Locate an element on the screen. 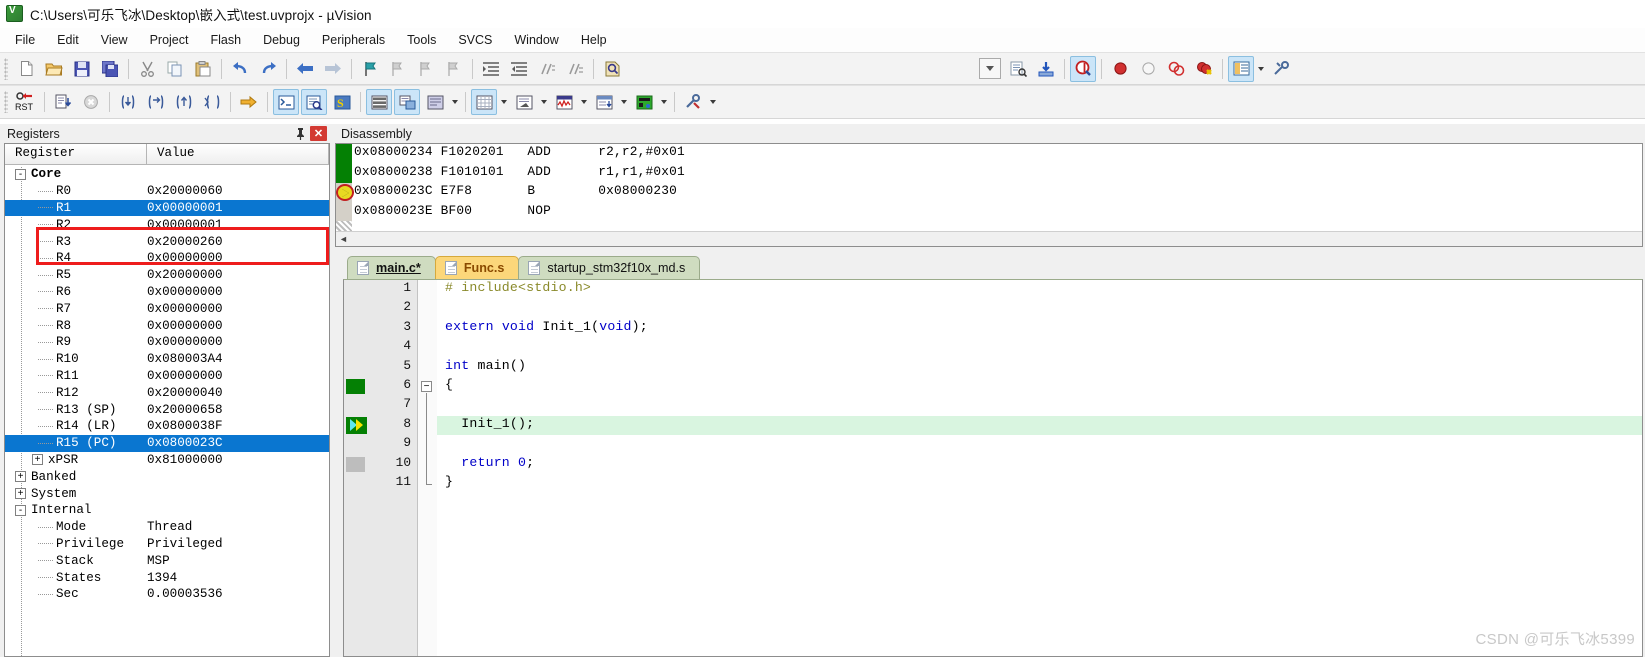 Image resolution: width=1645 pixels, height=657 pixels. menu-edit: Edit is located at coordinates (68, 40).